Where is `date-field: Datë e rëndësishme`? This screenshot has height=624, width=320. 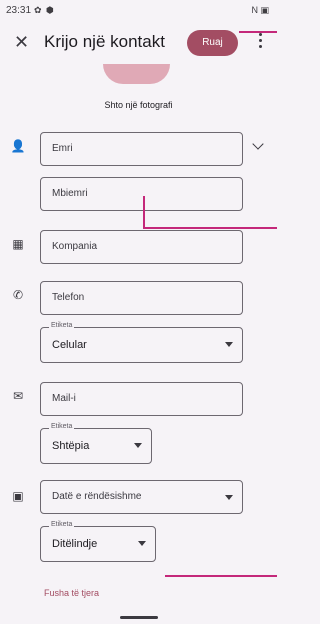
date-field: Datë e rëndësishme is located at coordinates (141, 497).